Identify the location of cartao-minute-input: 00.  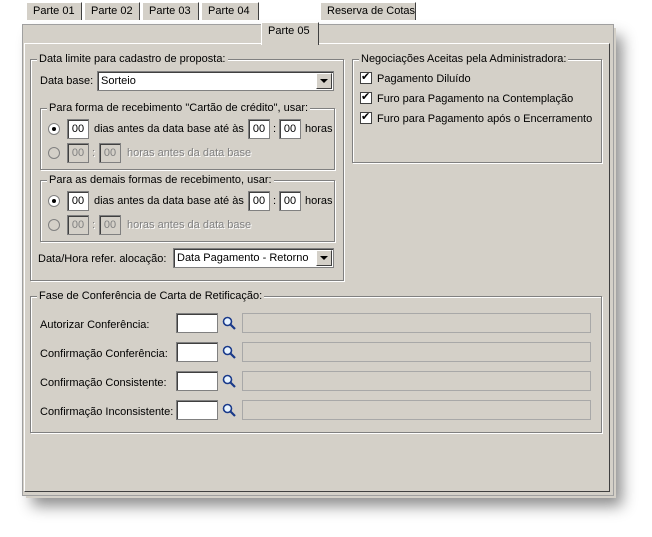
(290, 129).